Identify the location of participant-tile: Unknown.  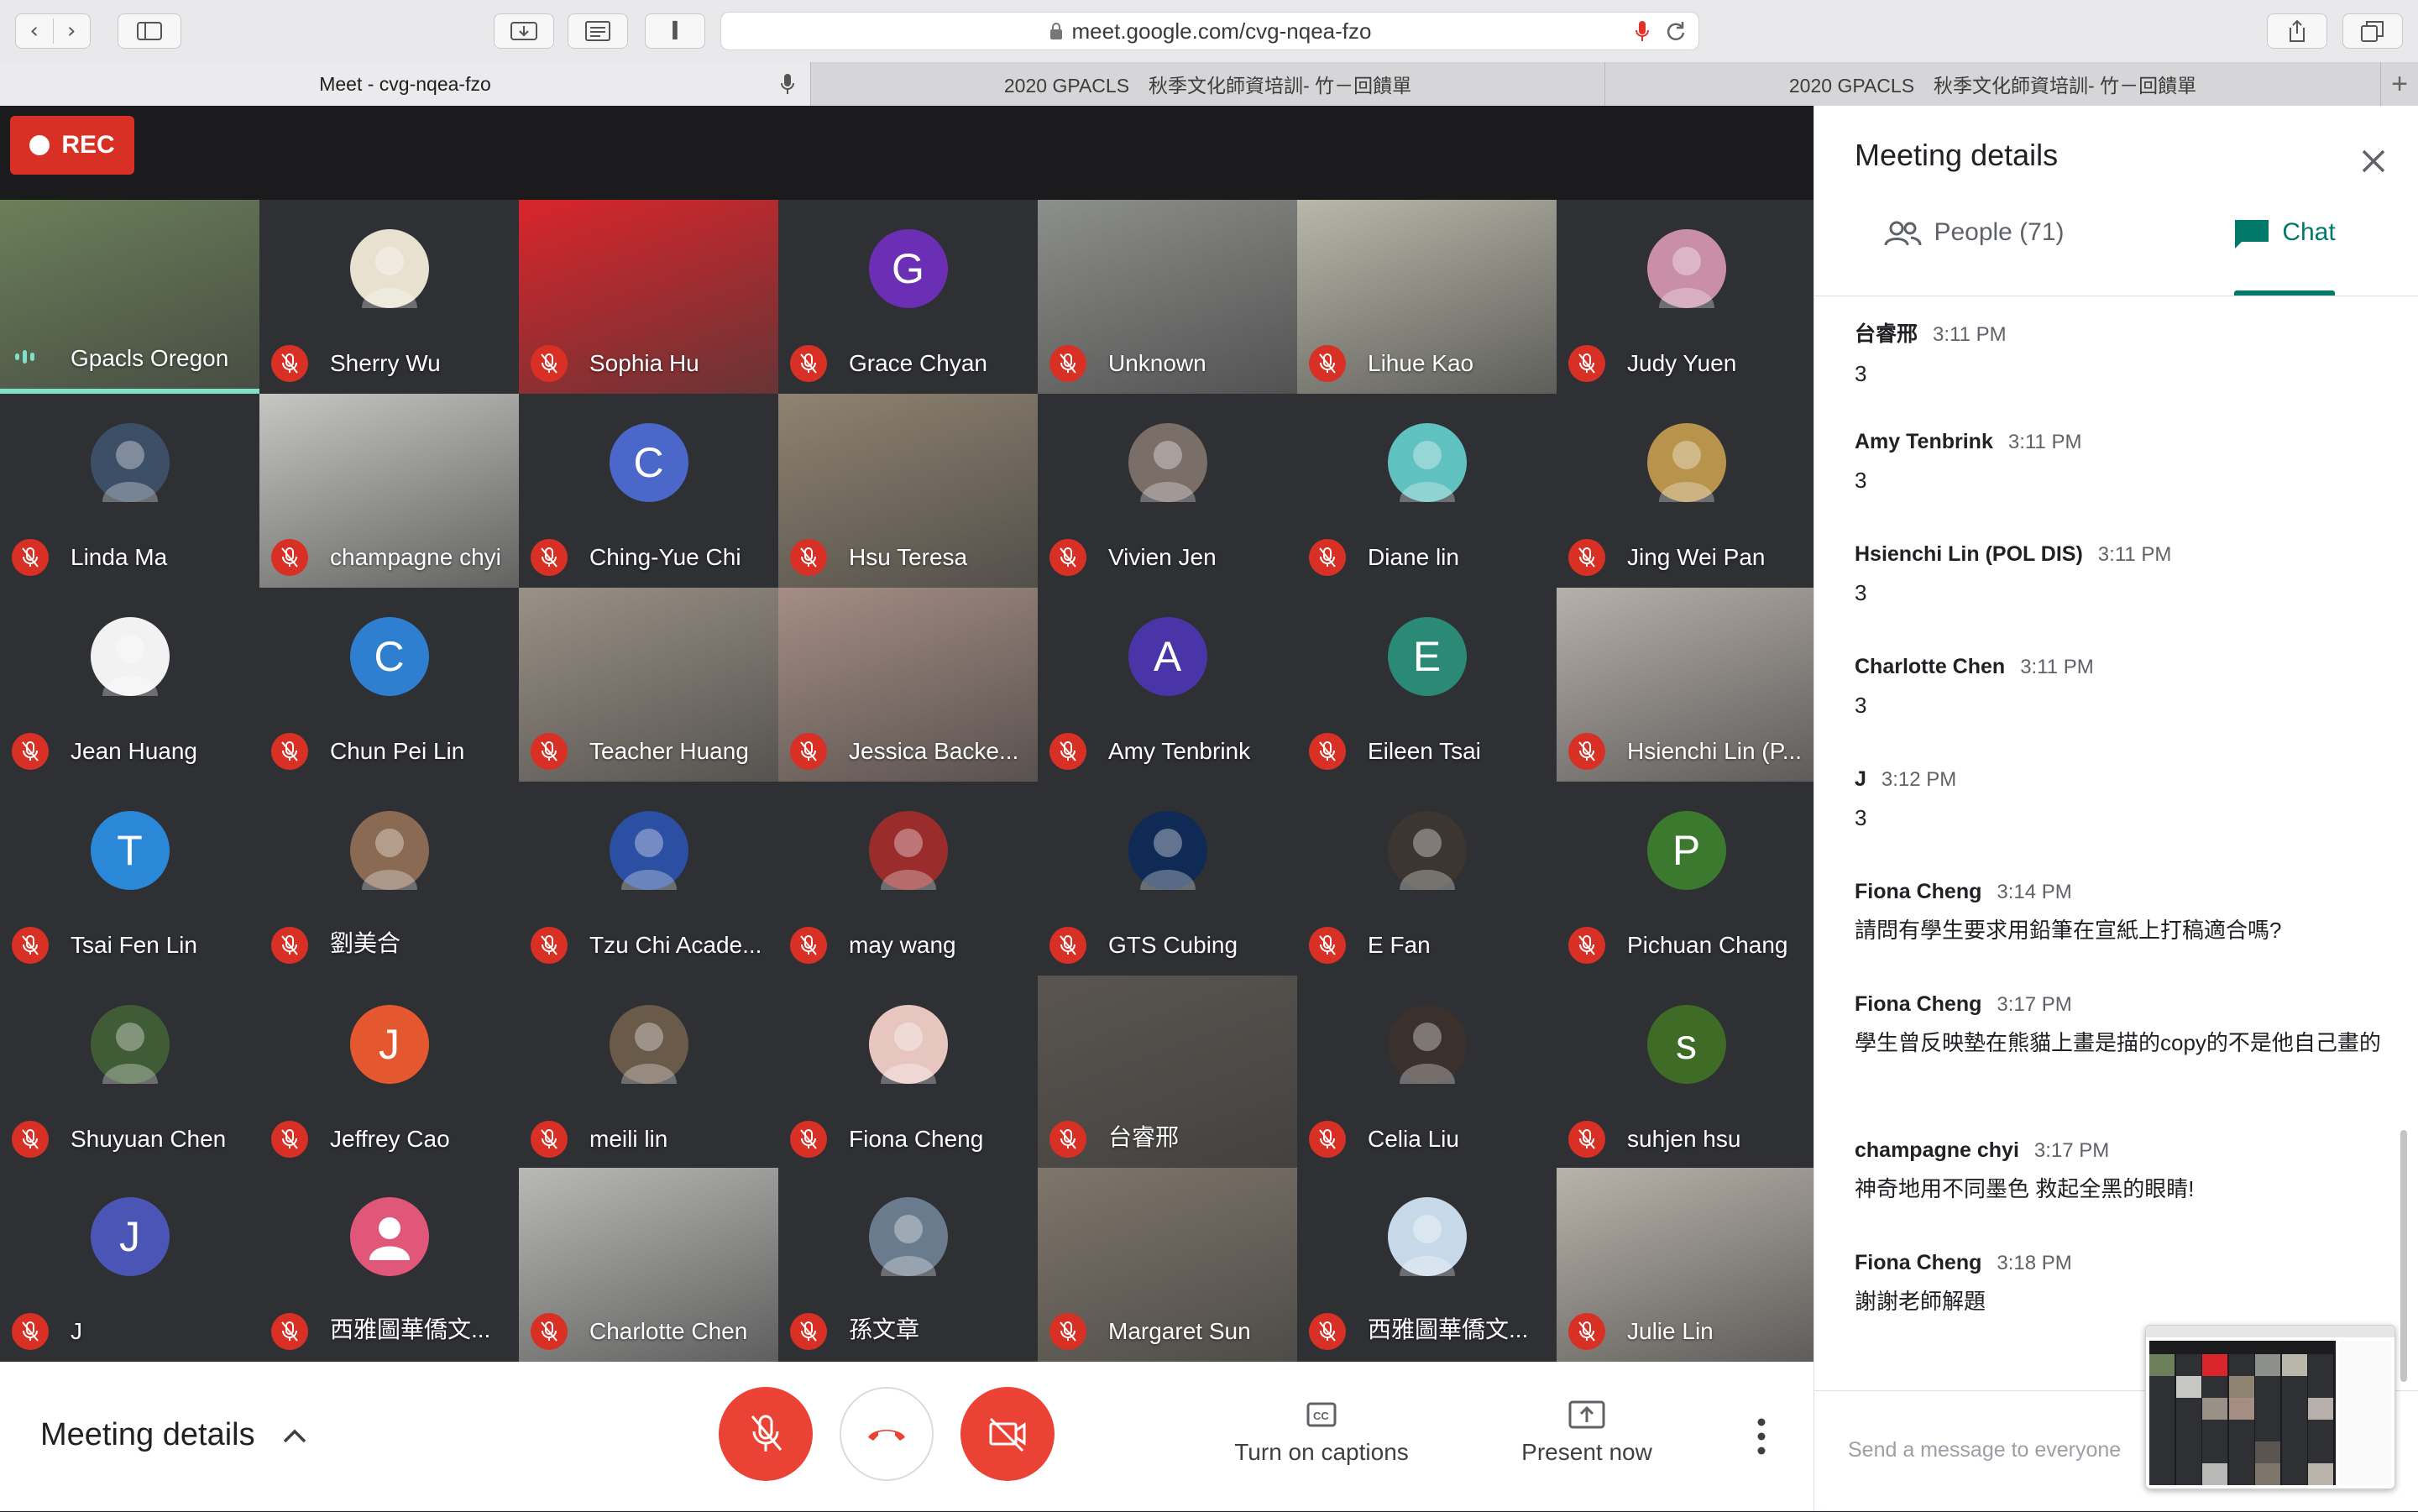
(1167, 297).